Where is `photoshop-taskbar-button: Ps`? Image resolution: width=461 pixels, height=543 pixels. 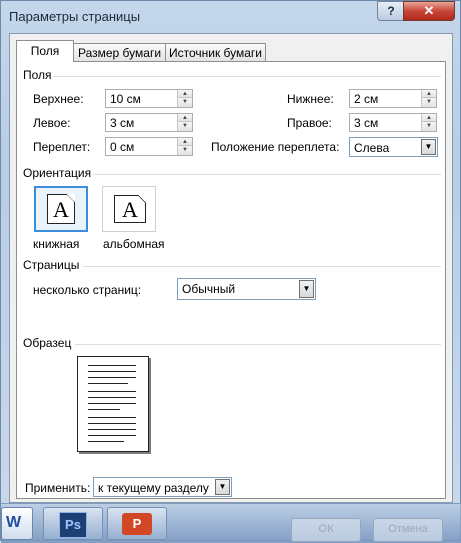
photoshop-taskbar-button: Ps is located at coordinates (73, 523).